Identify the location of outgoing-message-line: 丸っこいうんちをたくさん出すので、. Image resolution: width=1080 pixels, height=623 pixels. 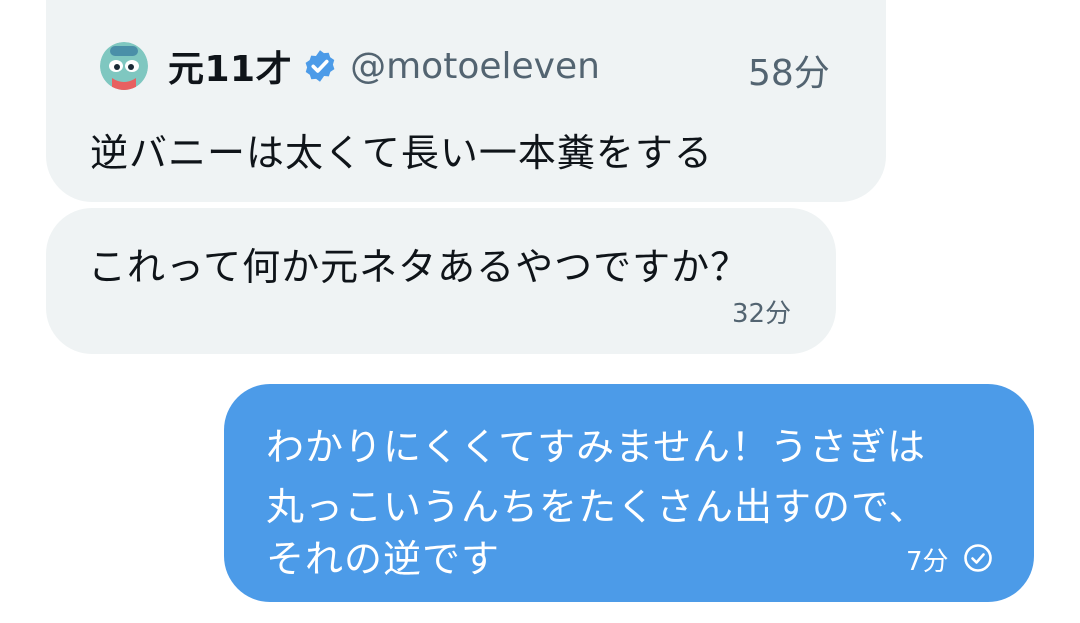
(597, 507).